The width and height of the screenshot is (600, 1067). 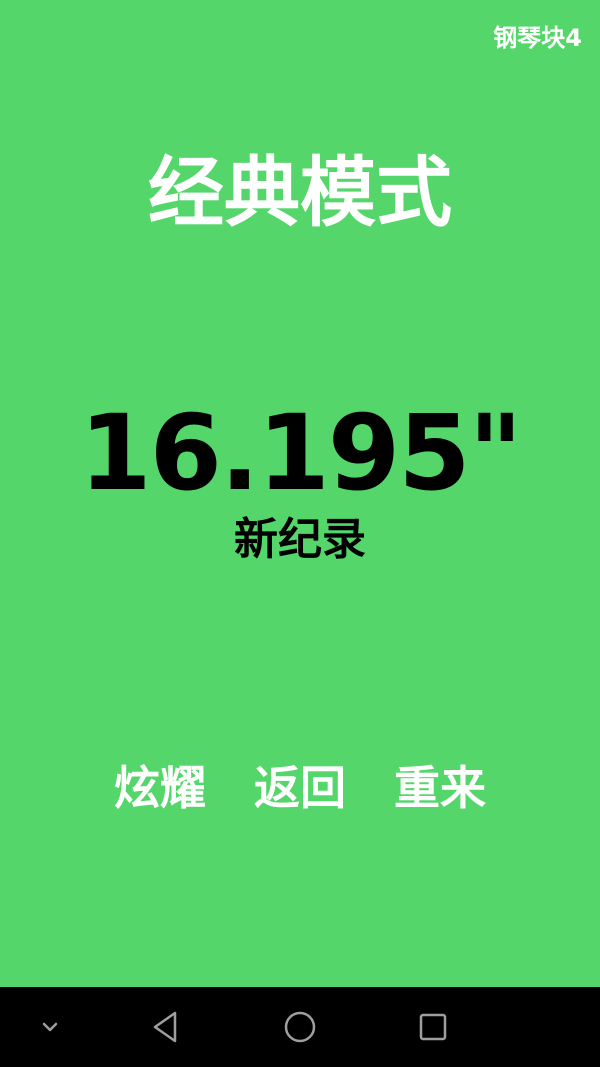 I want to click on home-circle-icon, so click(x=300, y=1027).